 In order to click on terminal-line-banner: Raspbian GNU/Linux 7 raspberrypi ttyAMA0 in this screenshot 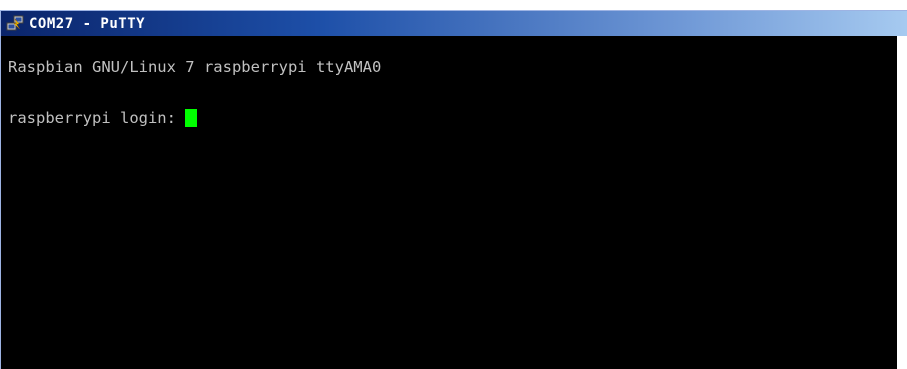, I will do `click(195, 67)`.